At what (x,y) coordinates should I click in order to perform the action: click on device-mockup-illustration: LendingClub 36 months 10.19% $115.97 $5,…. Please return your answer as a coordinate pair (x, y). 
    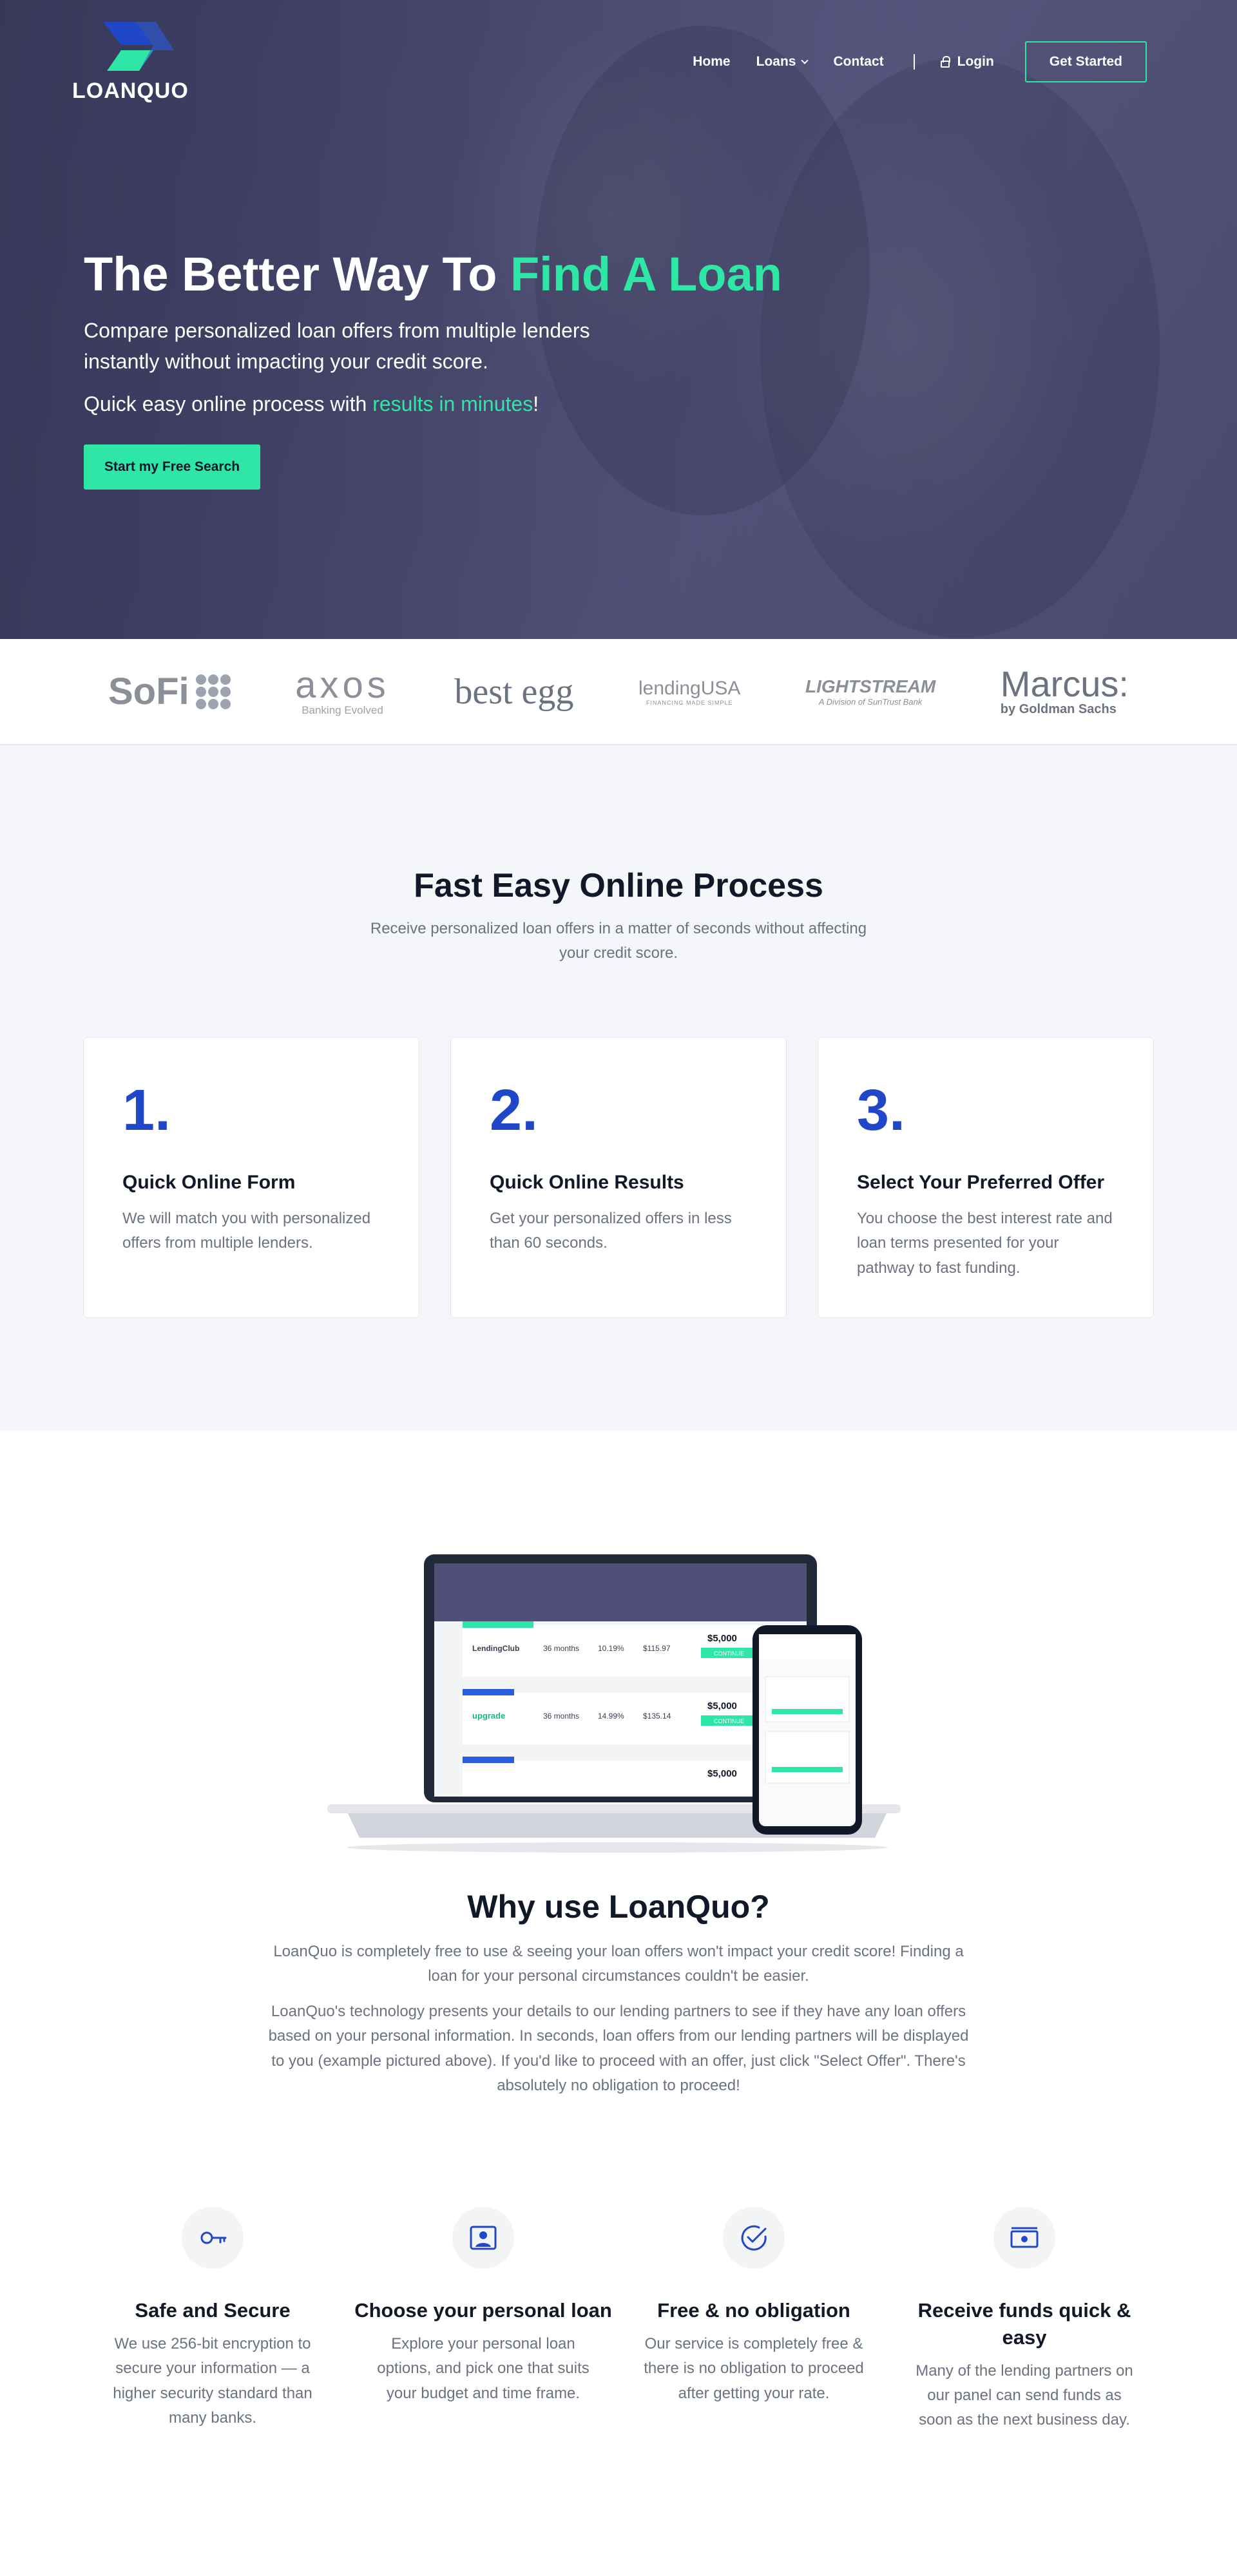
    Looking at the image, I should click on (614, 1703).